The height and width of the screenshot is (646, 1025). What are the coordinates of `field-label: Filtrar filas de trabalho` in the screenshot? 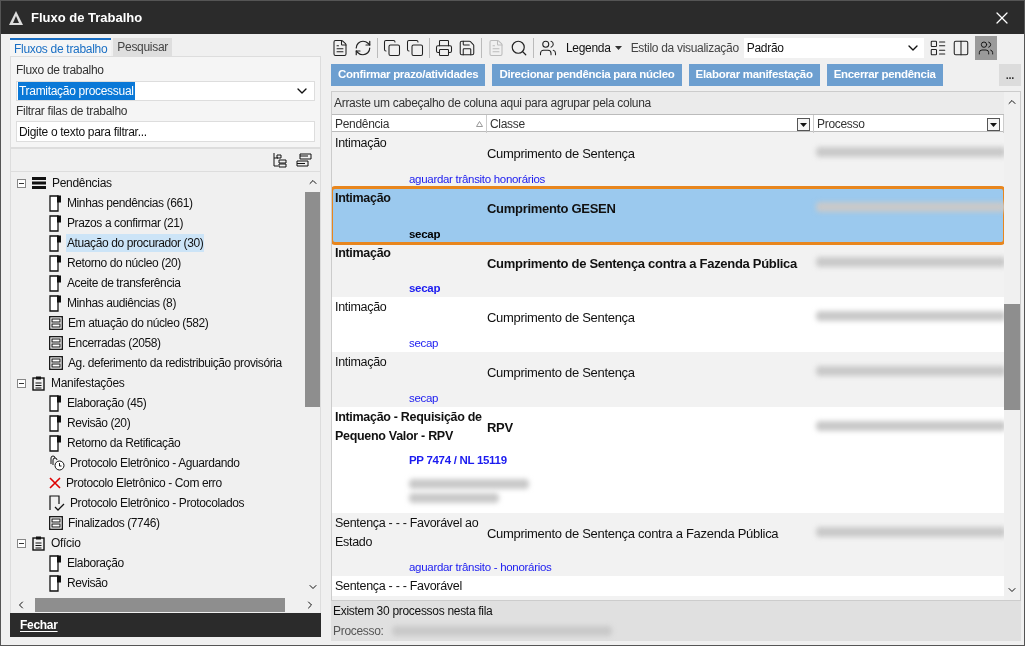 It's located at (72, 111).